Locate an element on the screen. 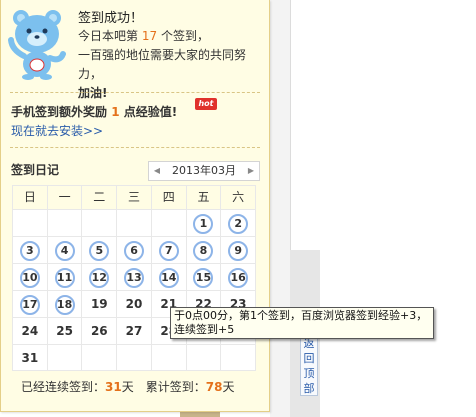 This screenshot has height=417, width=476. calendar-day-signed: 6 is located at coordinates (134, 250).